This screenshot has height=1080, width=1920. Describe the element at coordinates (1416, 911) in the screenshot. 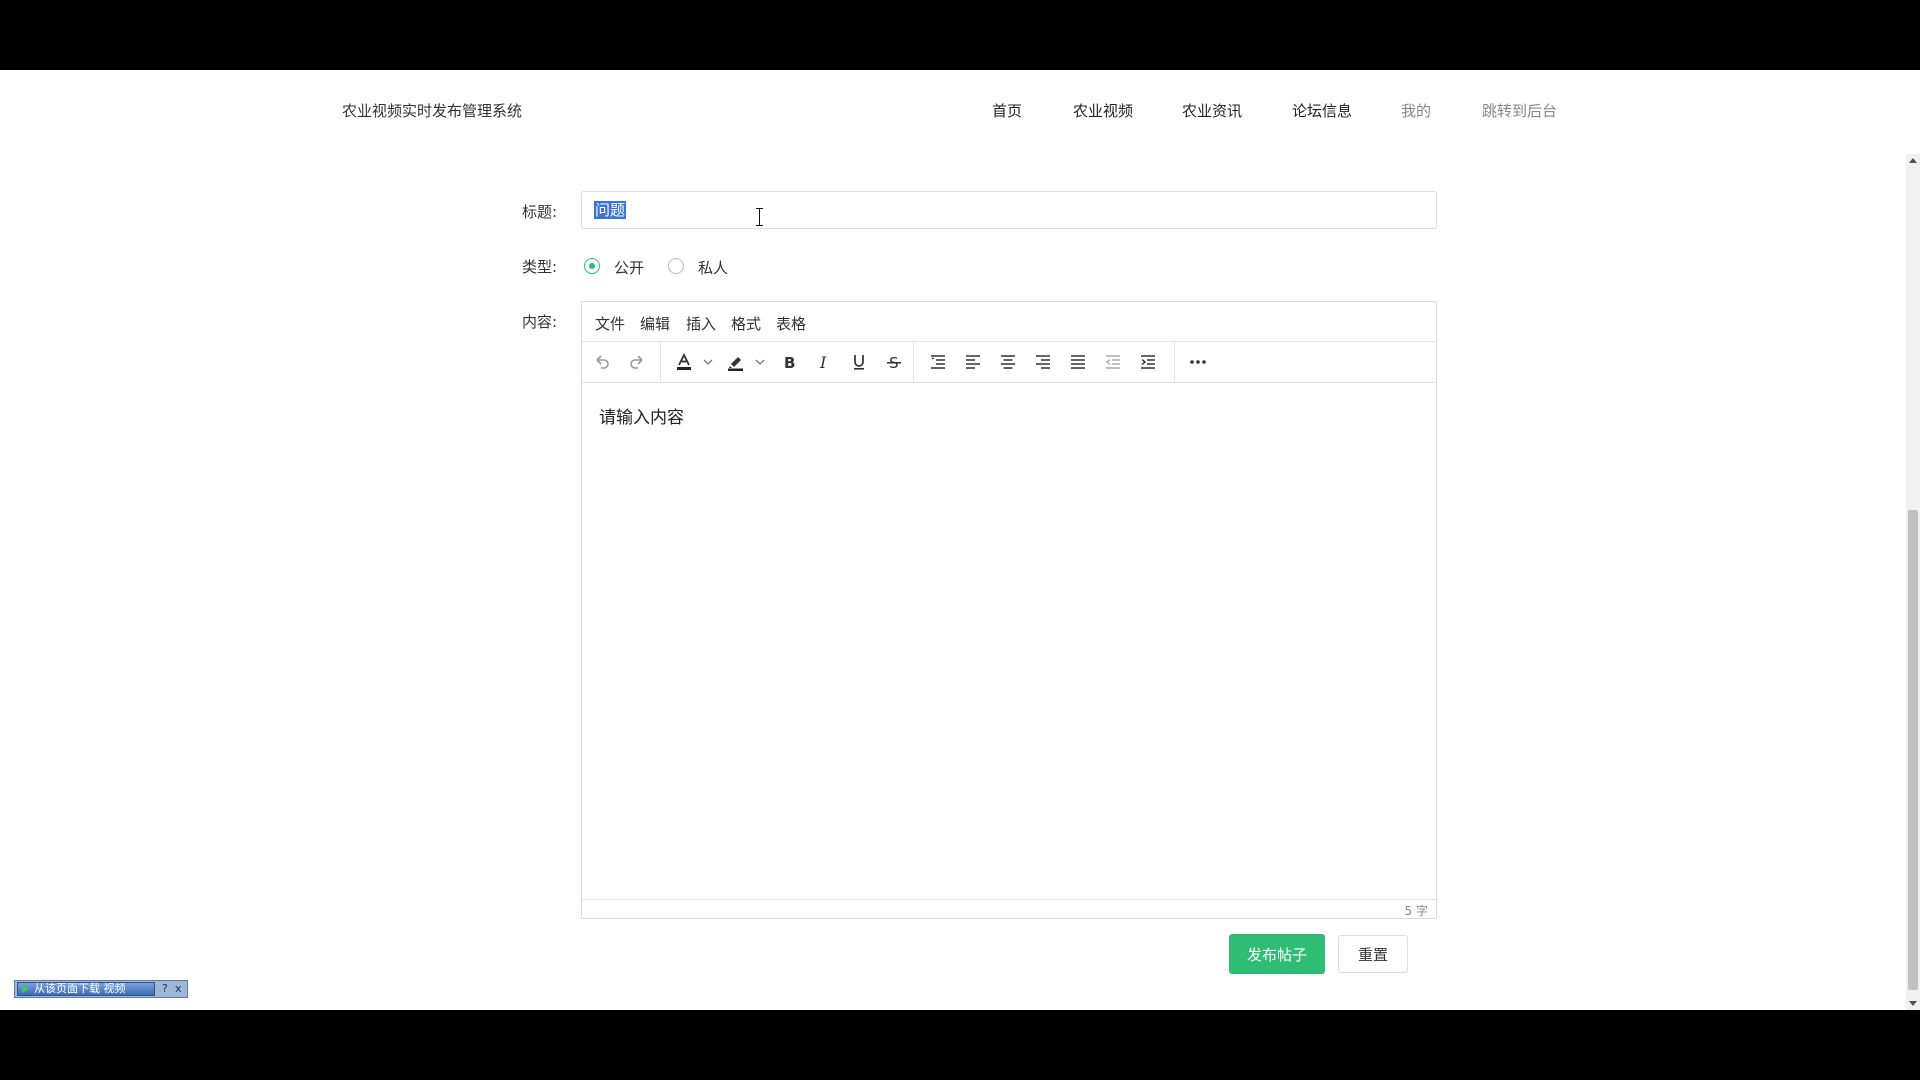

I see `word-count: 5 字` at that location.